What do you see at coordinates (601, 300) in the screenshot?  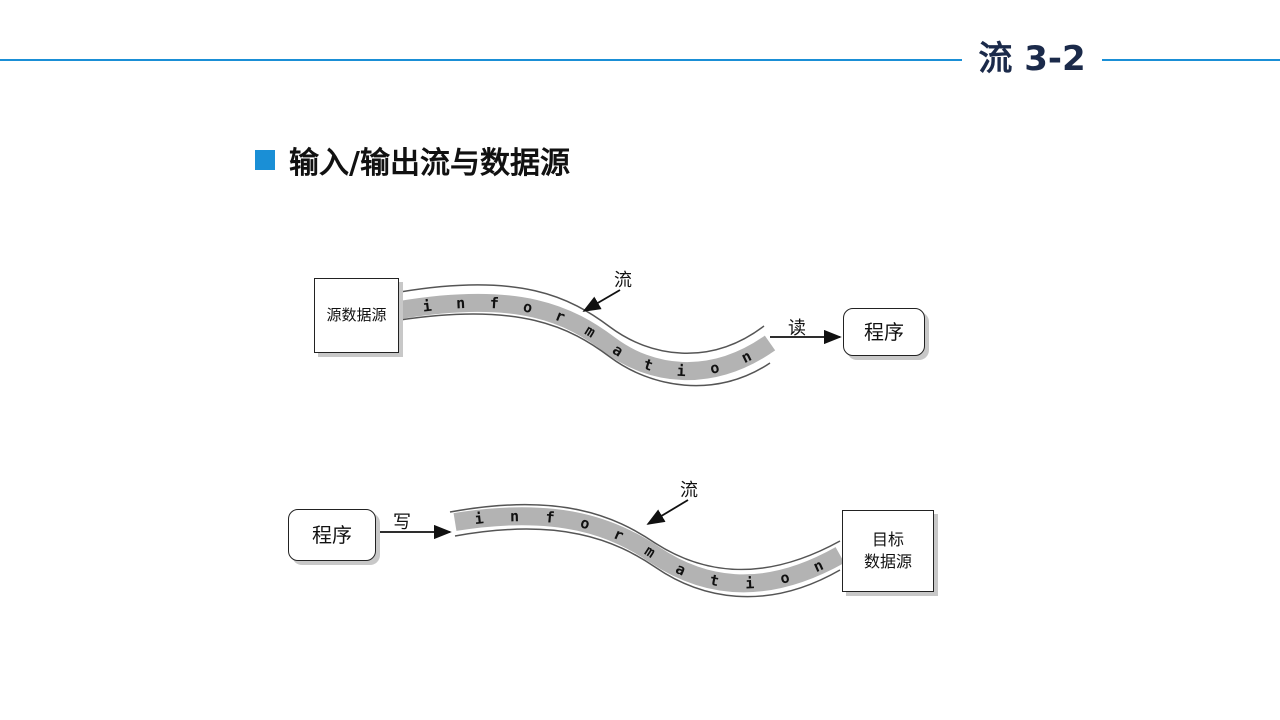 I see `input-stream-pointer-arrow` at bounding box center [601, 300].